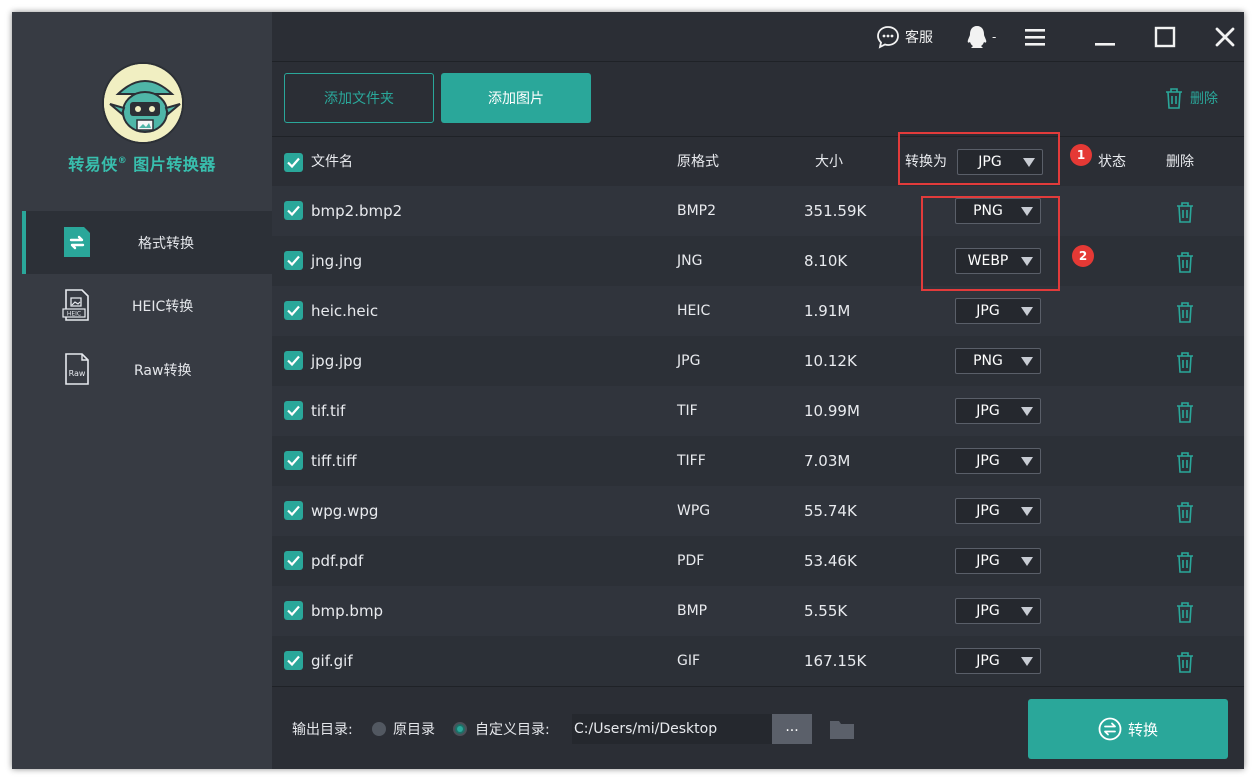  What do you see at coordinates (830, 561) in the screenshot?
I see `file-size: 53.46K` at bounding box center [830, 561].